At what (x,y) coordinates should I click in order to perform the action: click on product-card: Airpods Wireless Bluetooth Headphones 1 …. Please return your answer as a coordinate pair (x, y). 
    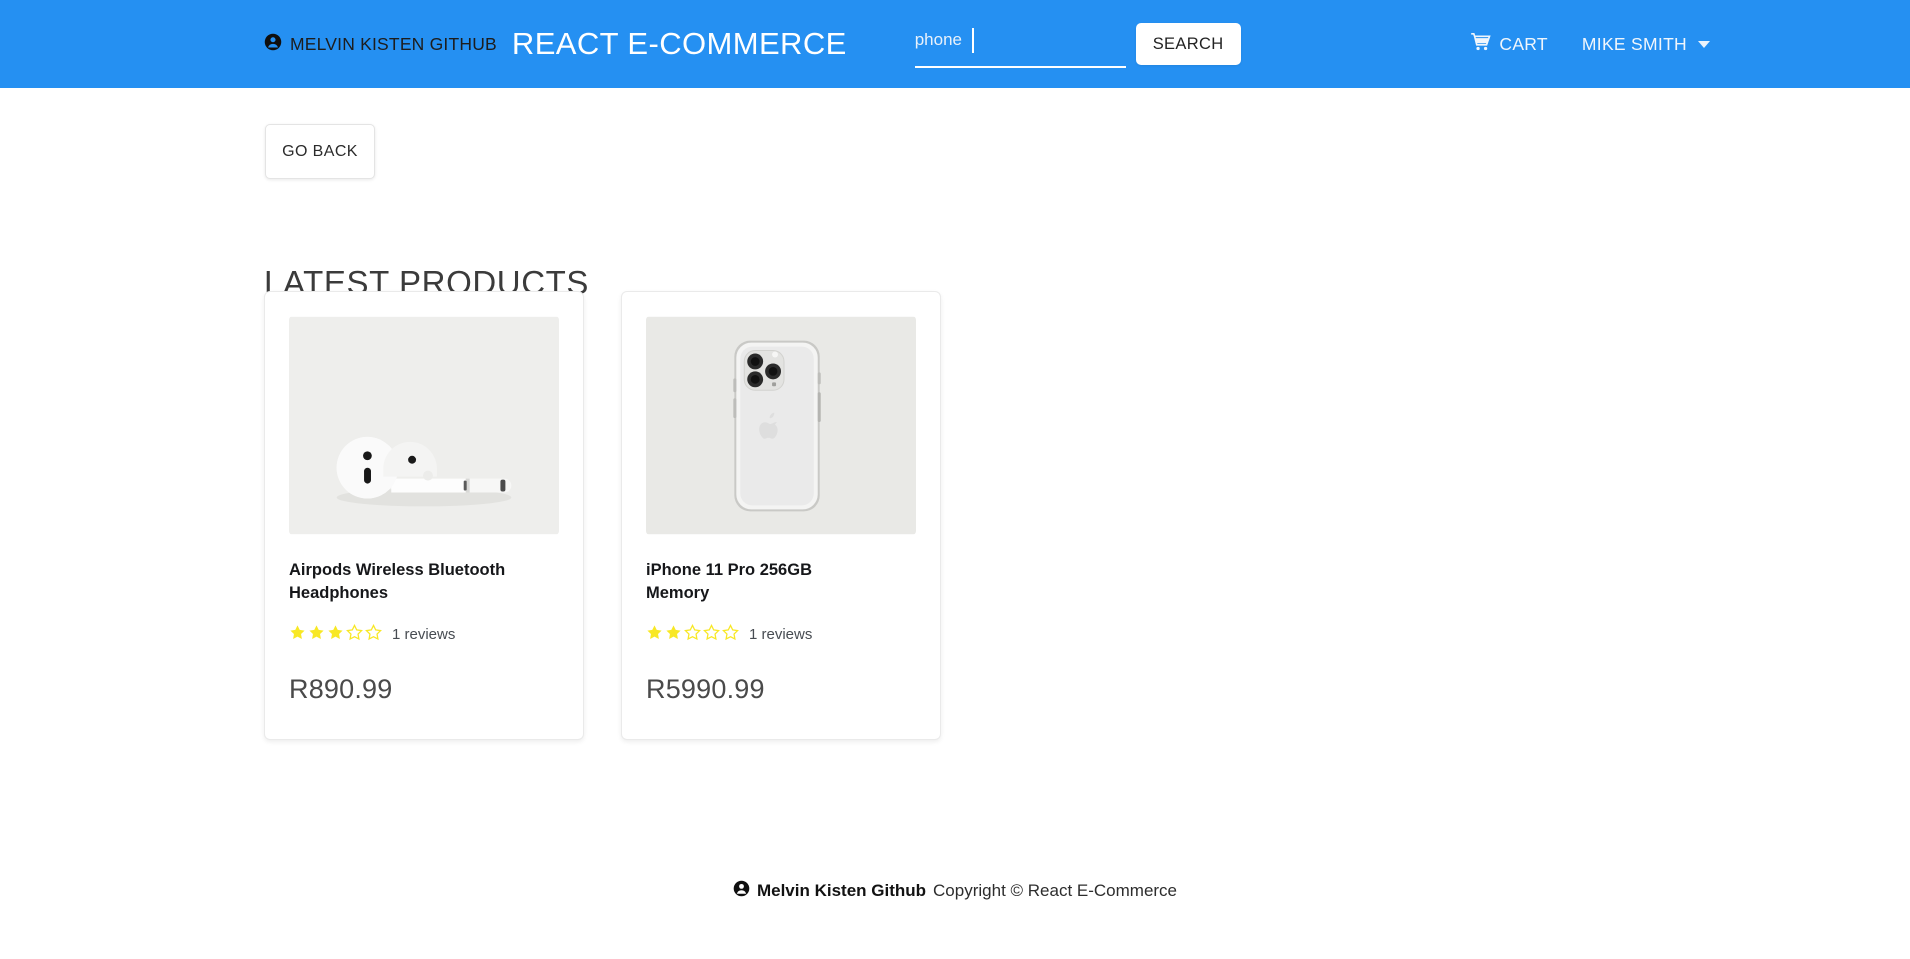
    Looking at the image, I should click on (424, 515).